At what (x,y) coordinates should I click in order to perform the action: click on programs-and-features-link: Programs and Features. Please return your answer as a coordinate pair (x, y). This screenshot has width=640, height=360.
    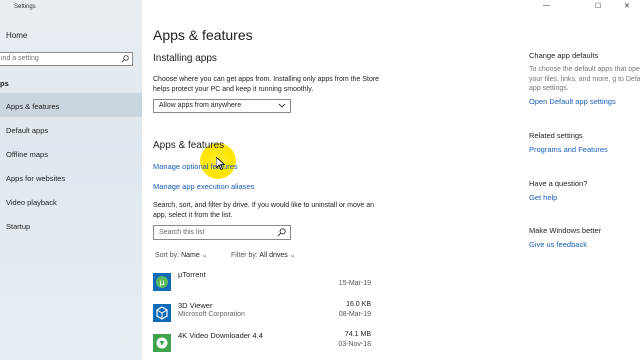
    Looking at the image, I should click on (568, 149).